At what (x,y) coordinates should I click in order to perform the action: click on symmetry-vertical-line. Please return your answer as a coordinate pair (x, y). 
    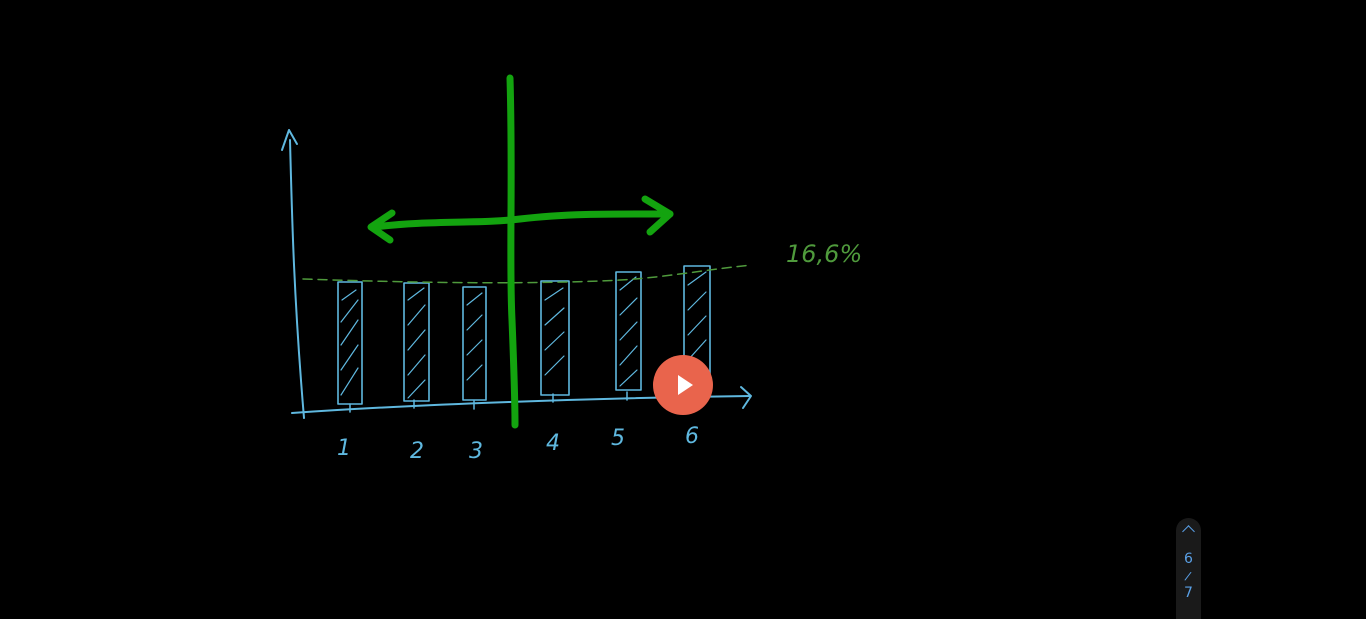
    Looking at the image, I should click on (512, 251).